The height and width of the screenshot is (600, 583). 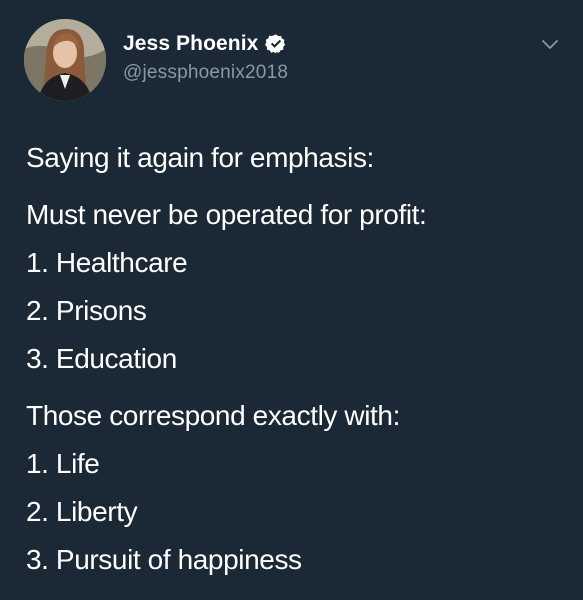 I want to click on avatar, so click(x=65, y=60).